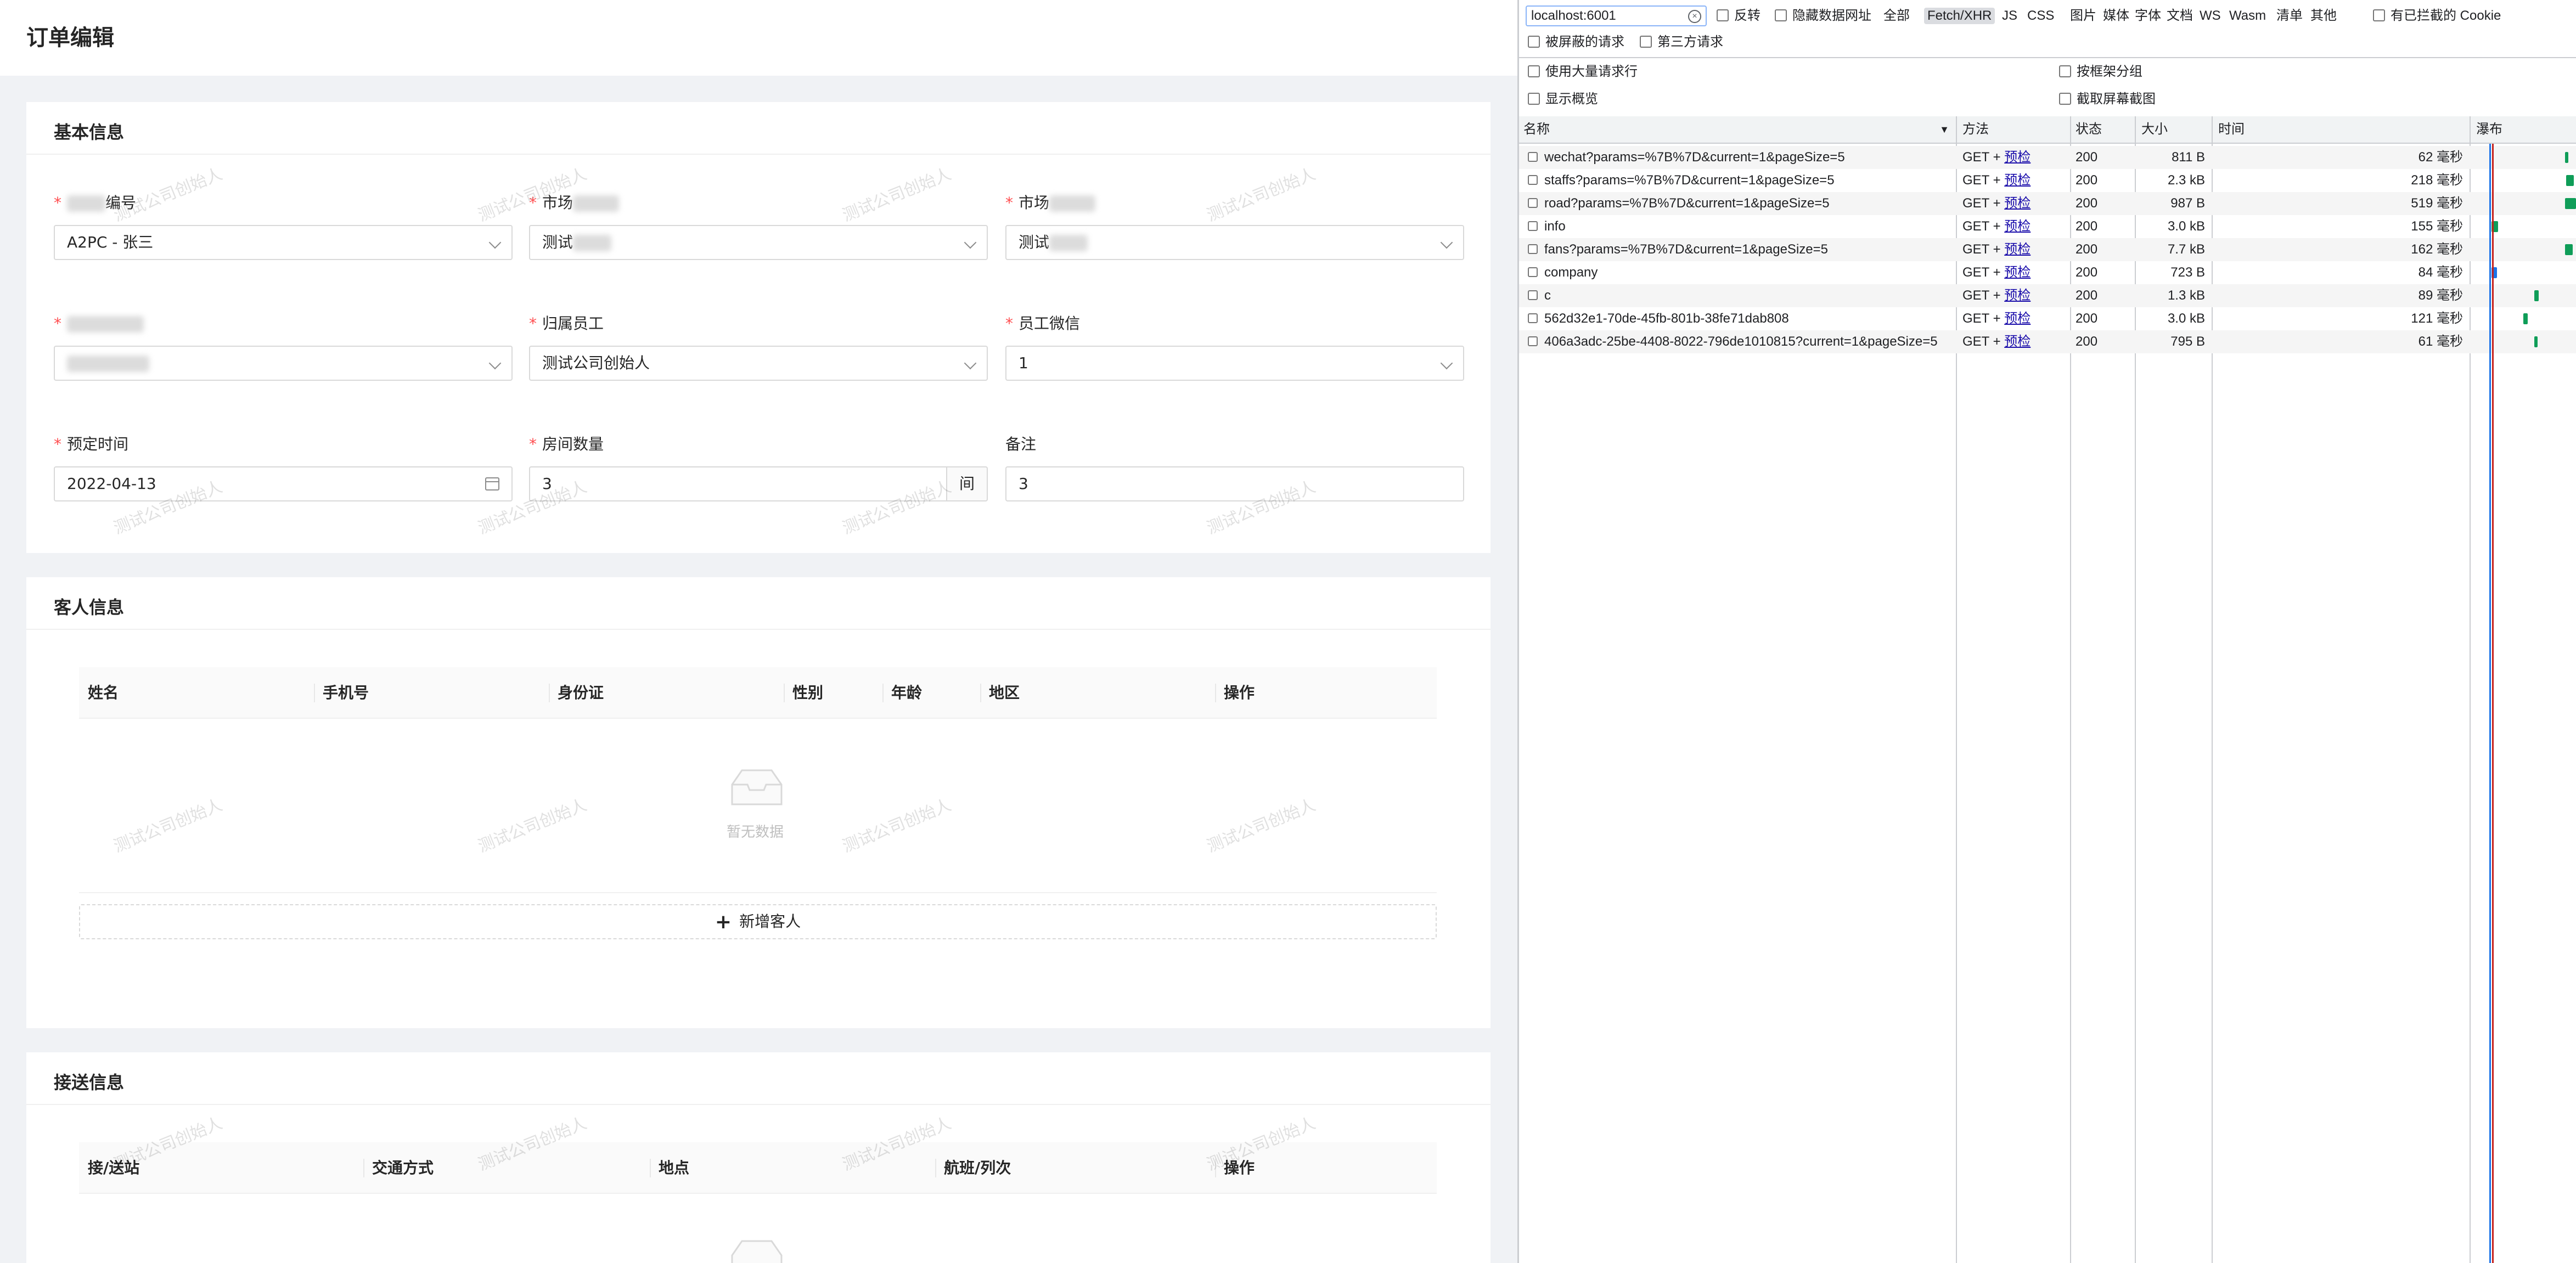 The height and width of the screenshot is (1263, 2576). I want to click on request-size: 2.3 kB, so click(2186, 181).